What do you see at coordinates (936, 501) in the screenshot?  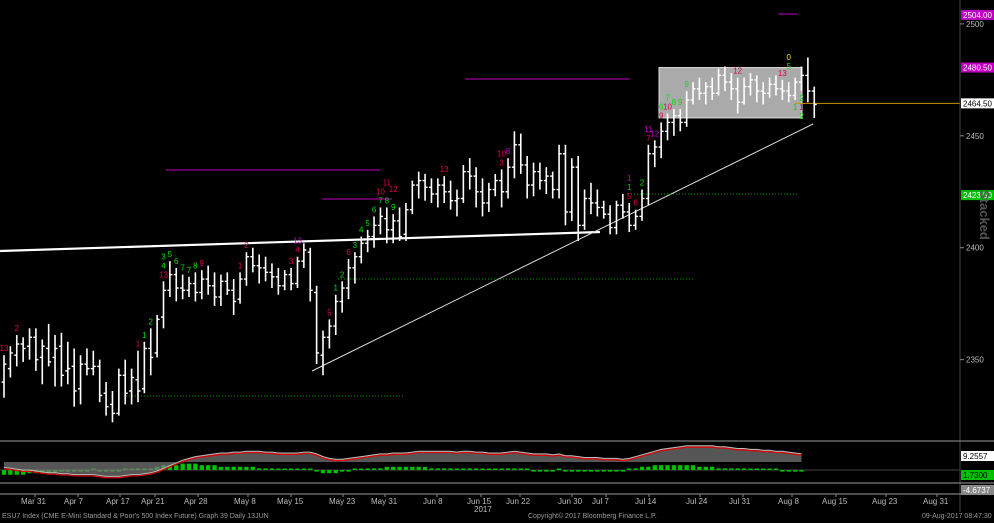 I see `x-tick-label: Aug 31` at bounding box center [936, 501].